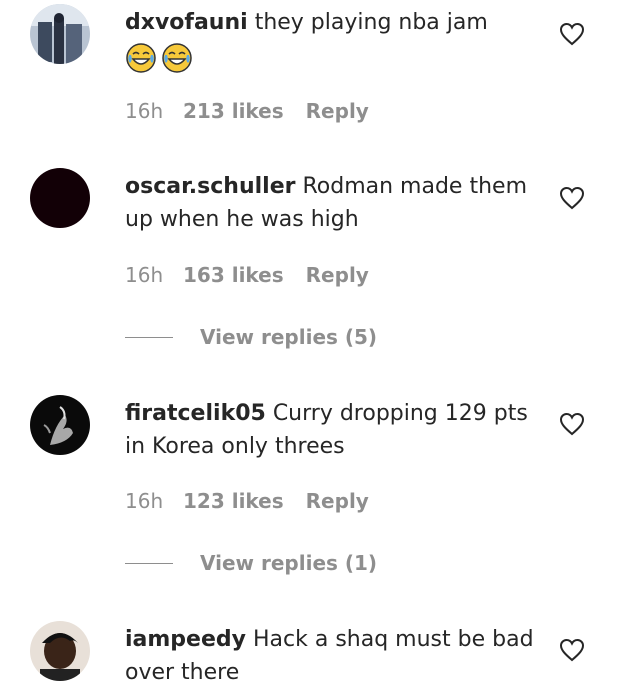 Image resolution: width=617 pixels, height=689 pixels. What do you see at coordinates (185, 639) in the screenshot?
I see `comment-username: iampeedy` at bounding box center [185, 639].